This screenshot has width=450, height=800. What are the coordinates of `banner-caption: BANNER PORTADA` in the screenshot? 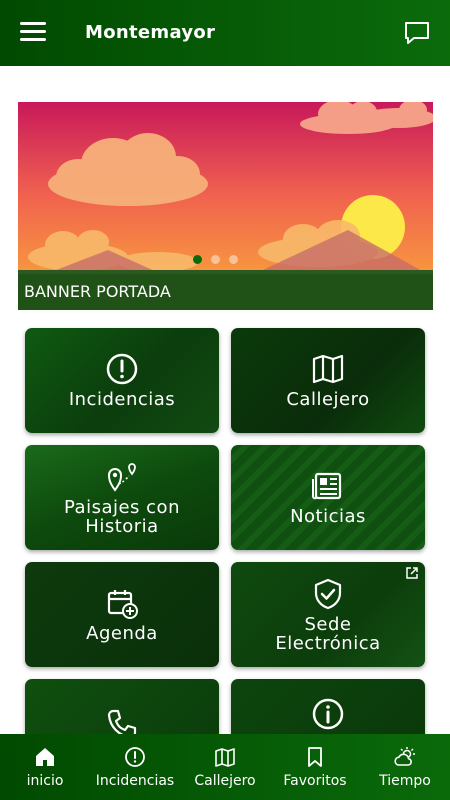 It's located at (225, 292).